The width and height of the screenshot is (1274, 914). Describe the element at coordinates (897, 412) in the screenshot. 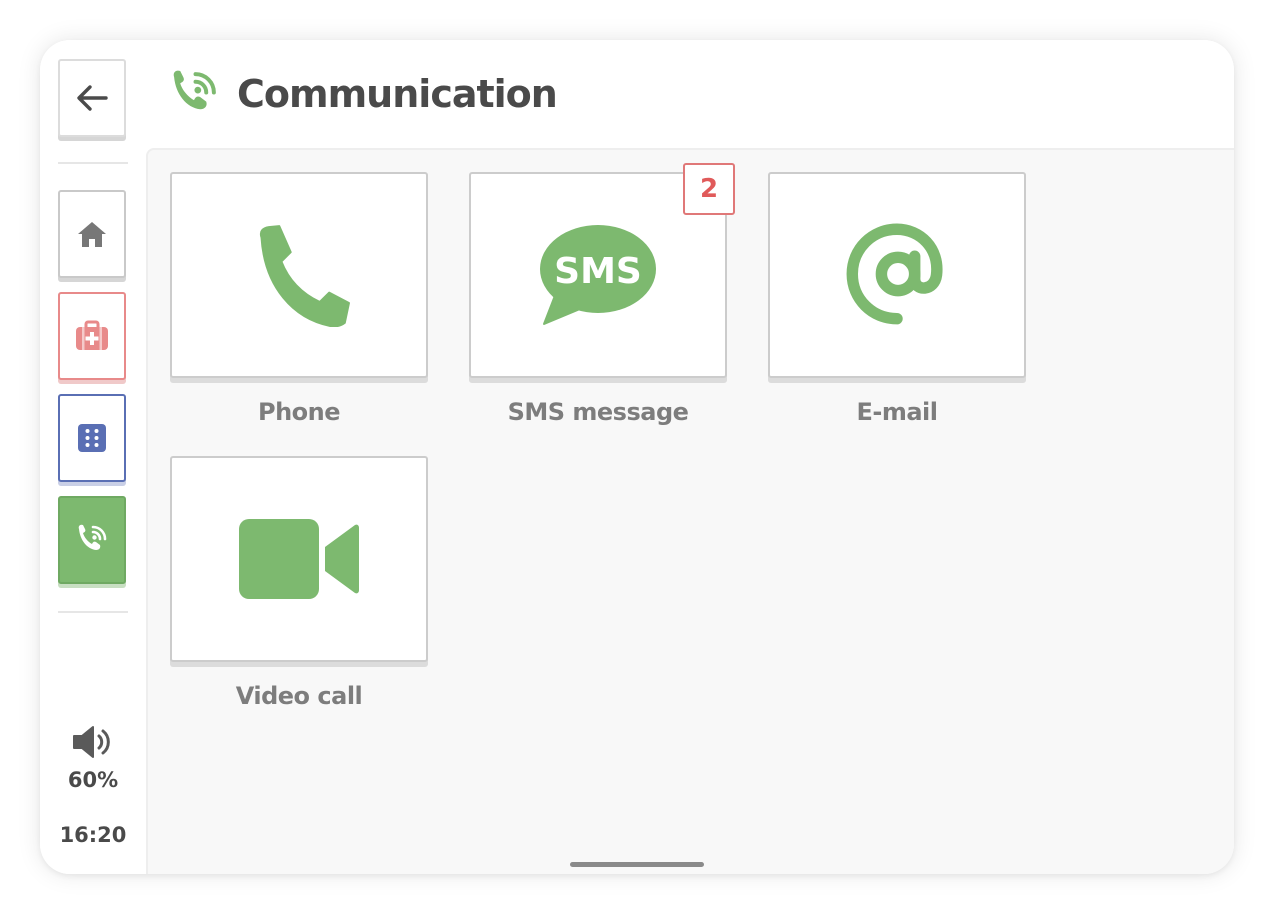

I see `tile-label: E-mail` at that location.